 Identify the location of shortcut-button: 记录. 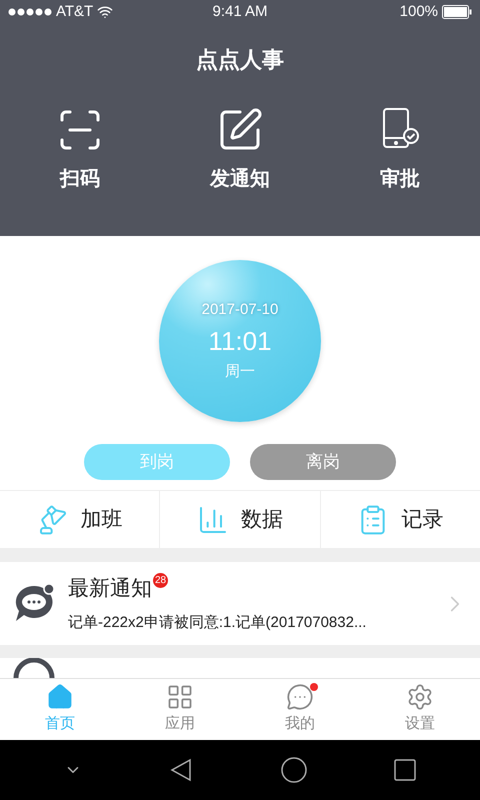
(400, 519).